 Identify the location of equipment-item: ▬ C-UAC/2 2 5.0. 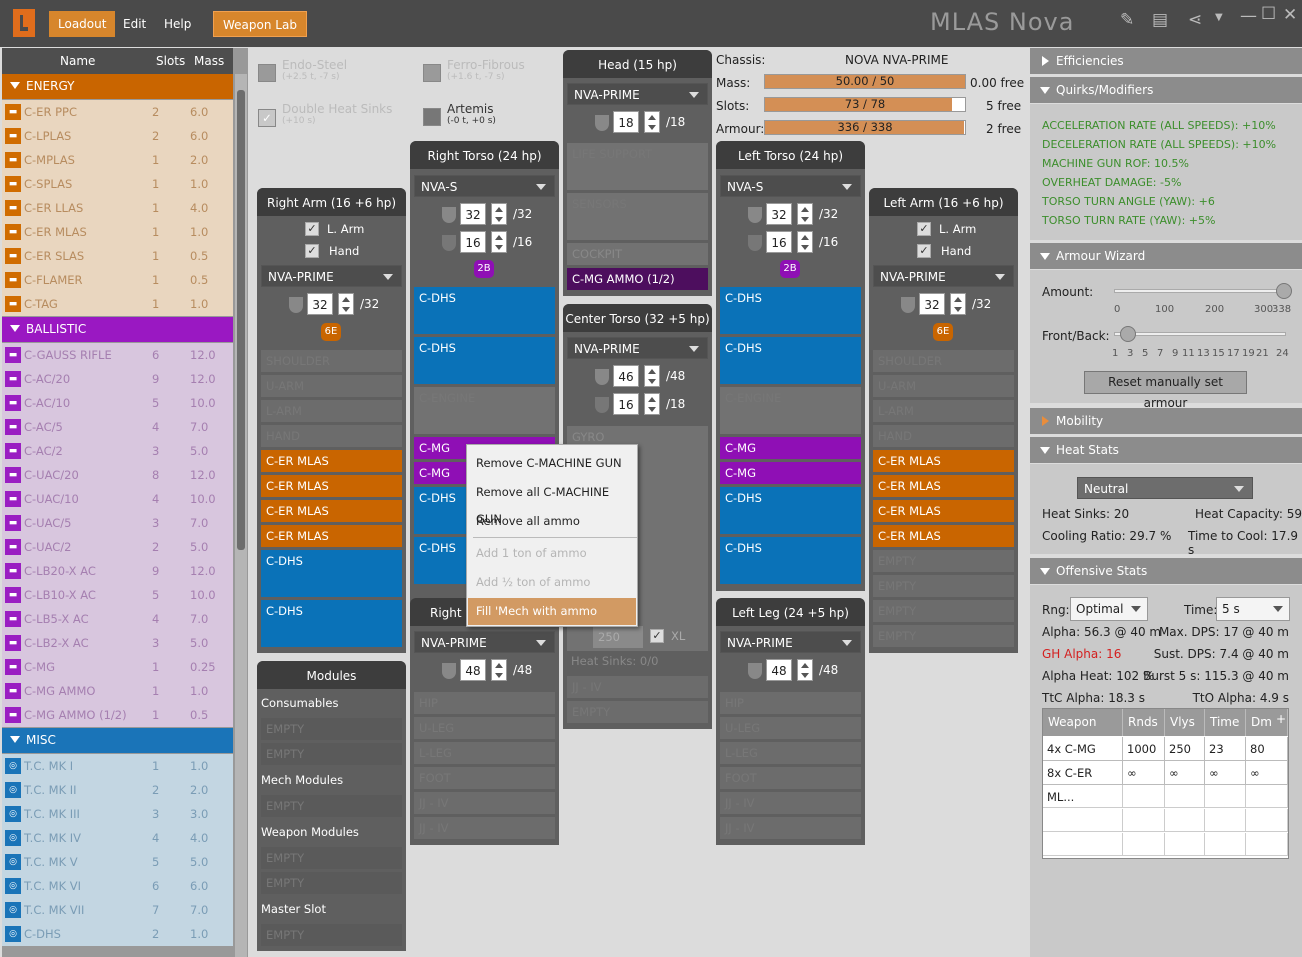
(117, 547).